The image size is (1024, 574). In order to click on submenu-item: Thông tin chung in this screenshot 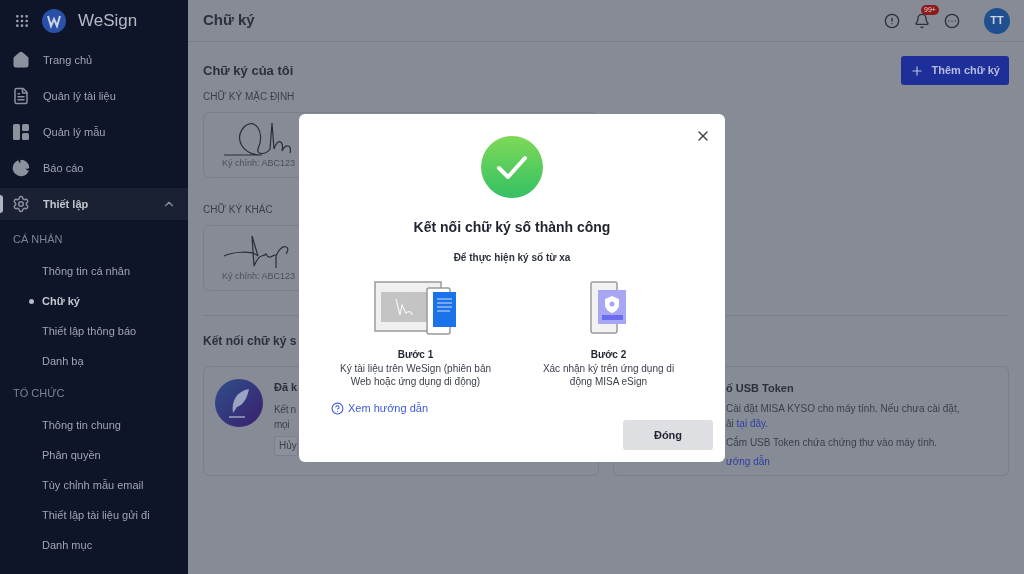, I will do `click(94, 425)`.